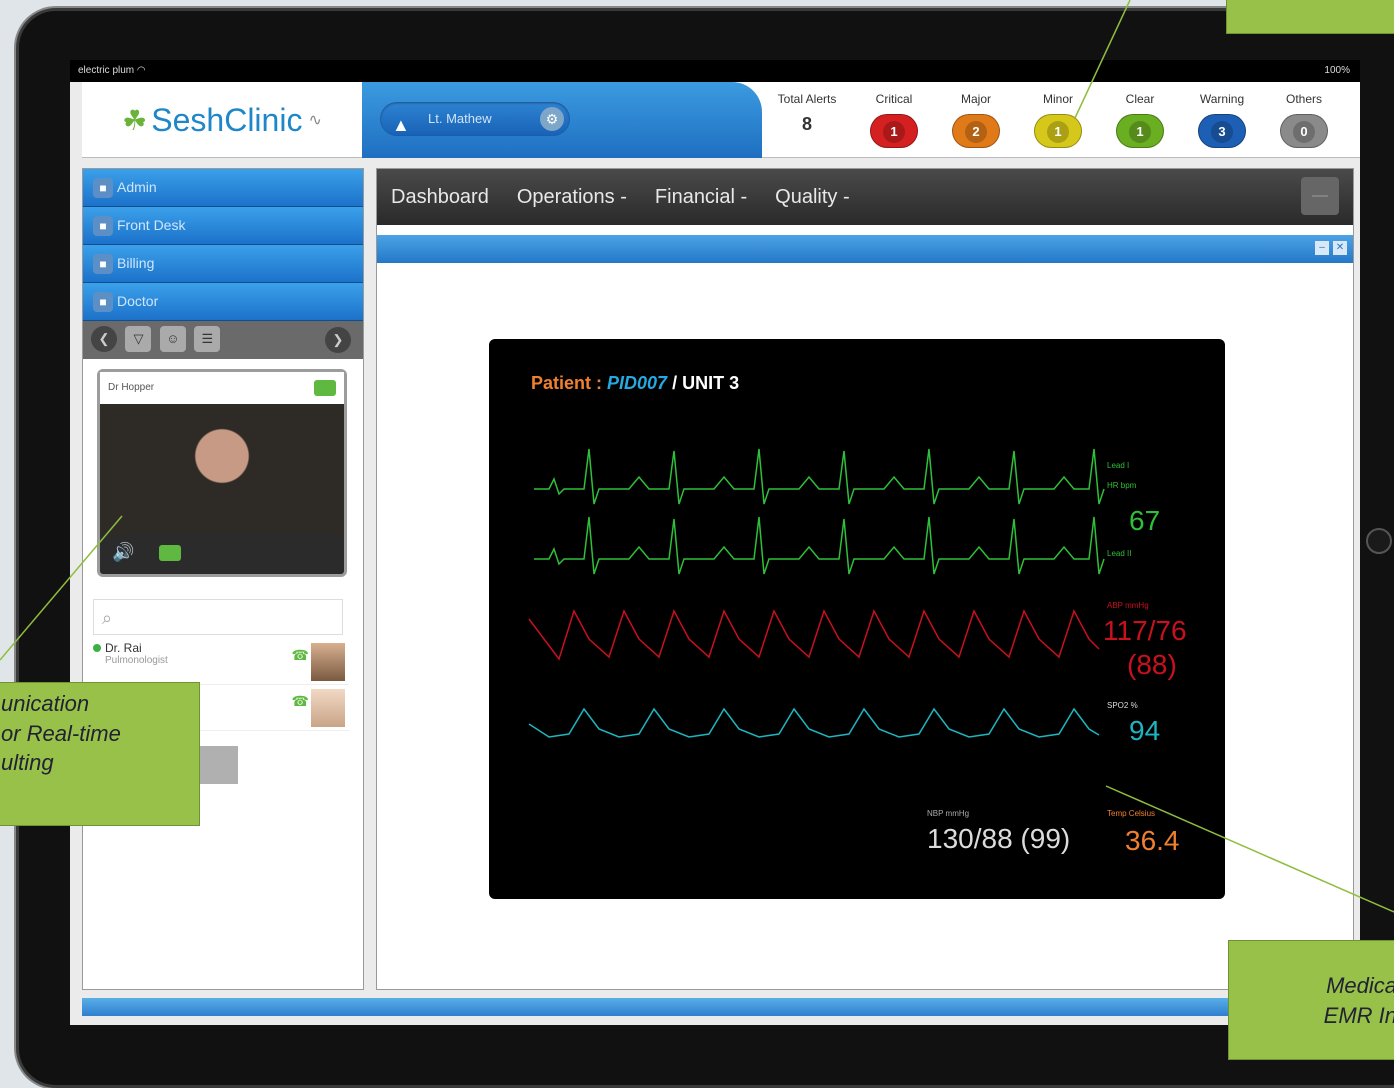  What do you see at coordinates (223, 188) in the screenshot?
I see `sidebar-item-admin: ■ Admin` at bounding box center [223, 188].